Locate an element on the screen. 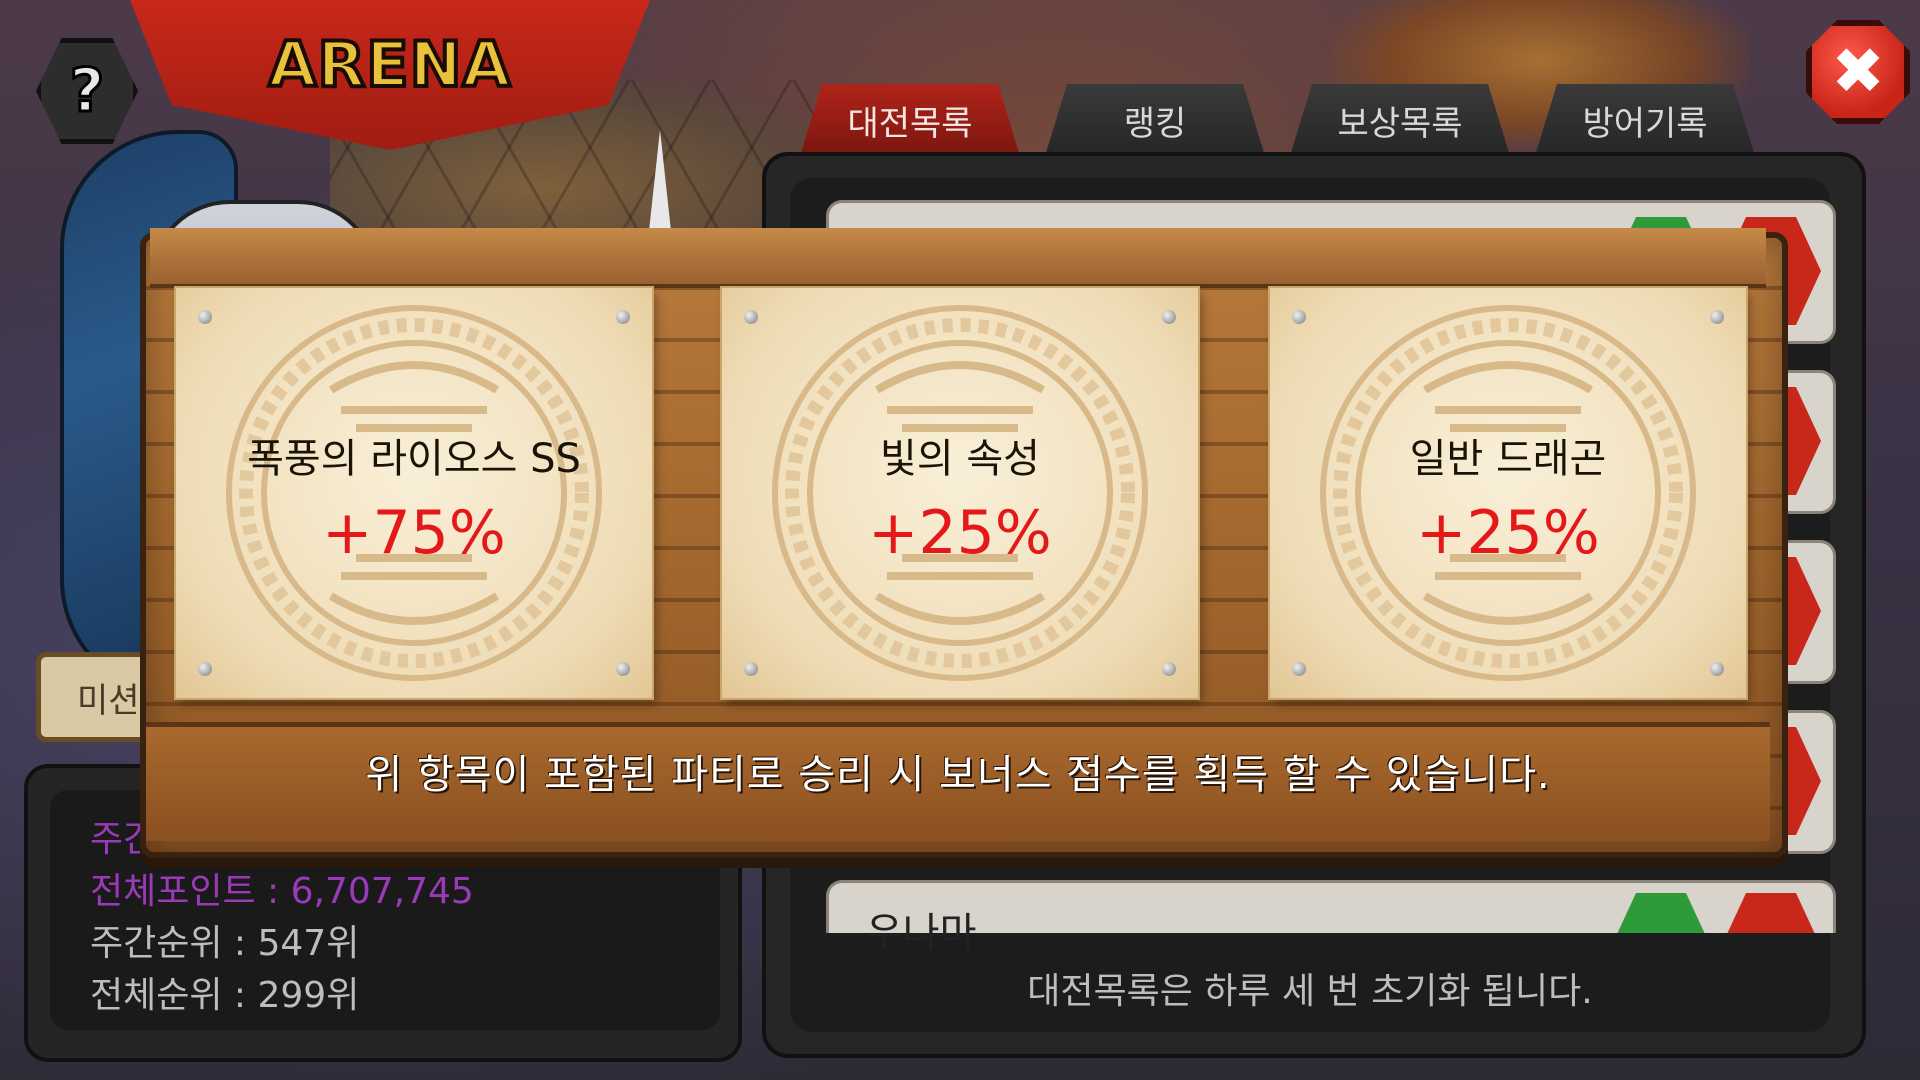  board-top-plank is located at coordinates (958, 258).